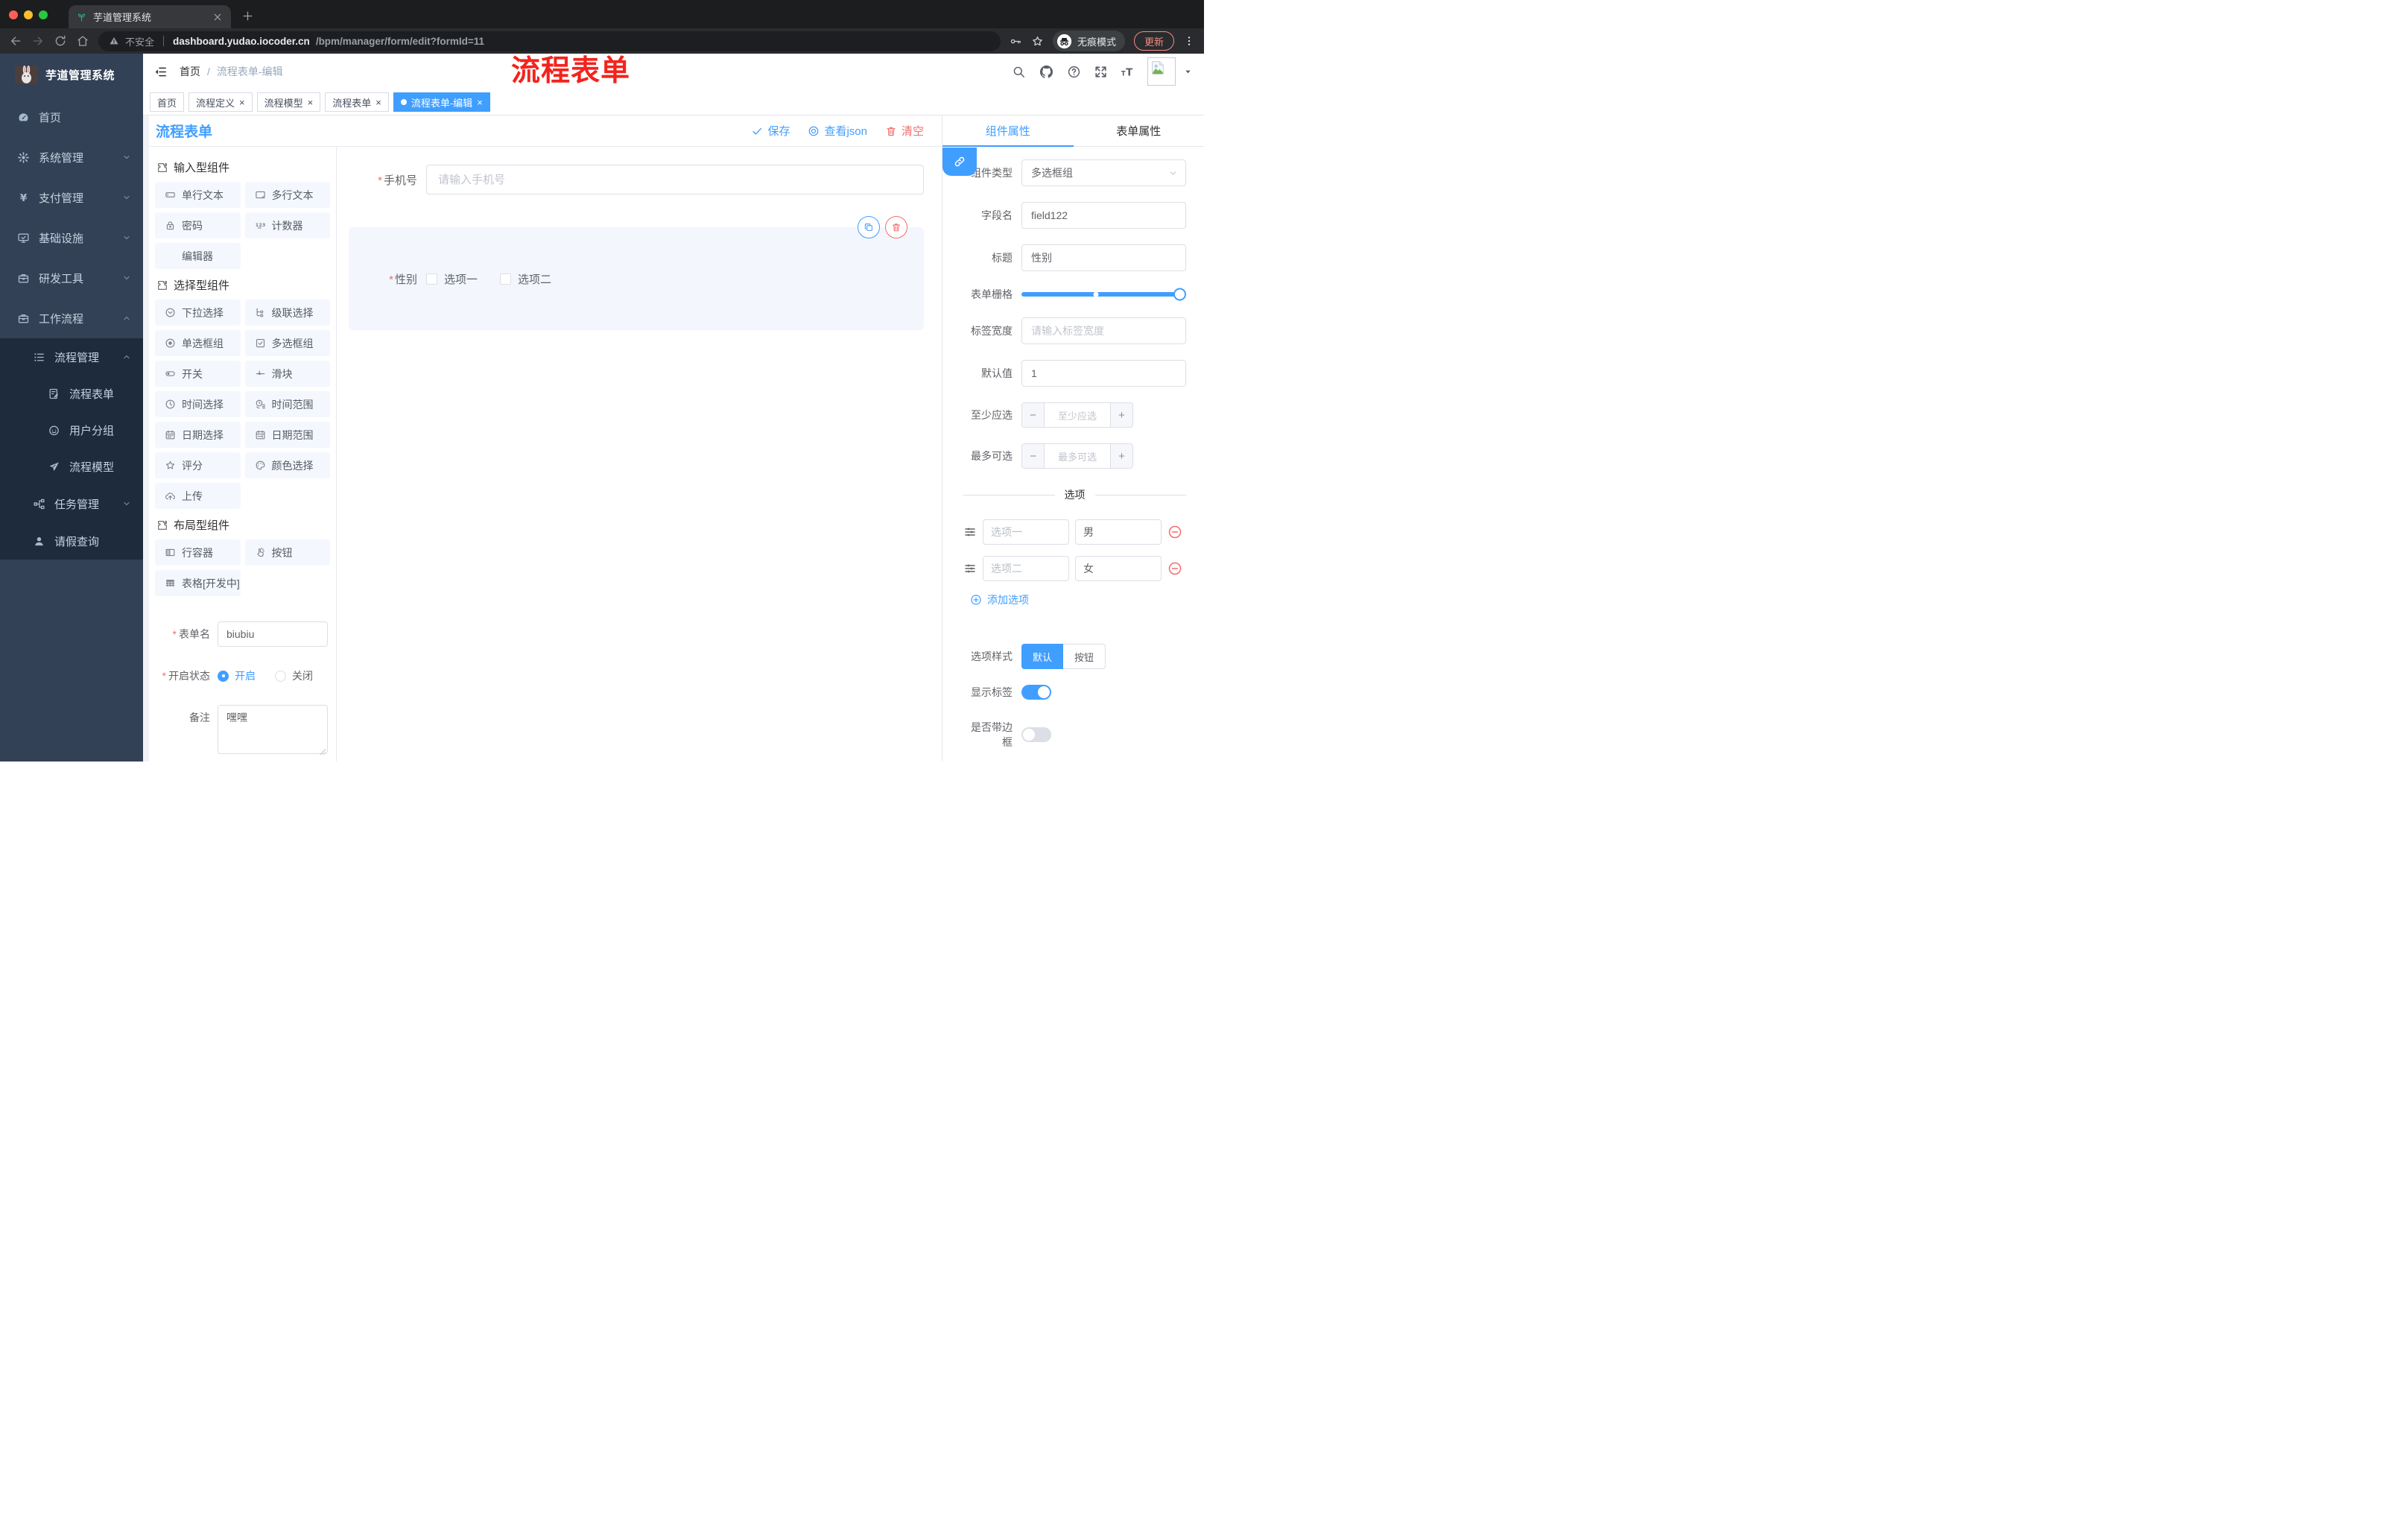 The image size is (2408, 1523). I want to click on tab-close-icon, so click(218, 17).